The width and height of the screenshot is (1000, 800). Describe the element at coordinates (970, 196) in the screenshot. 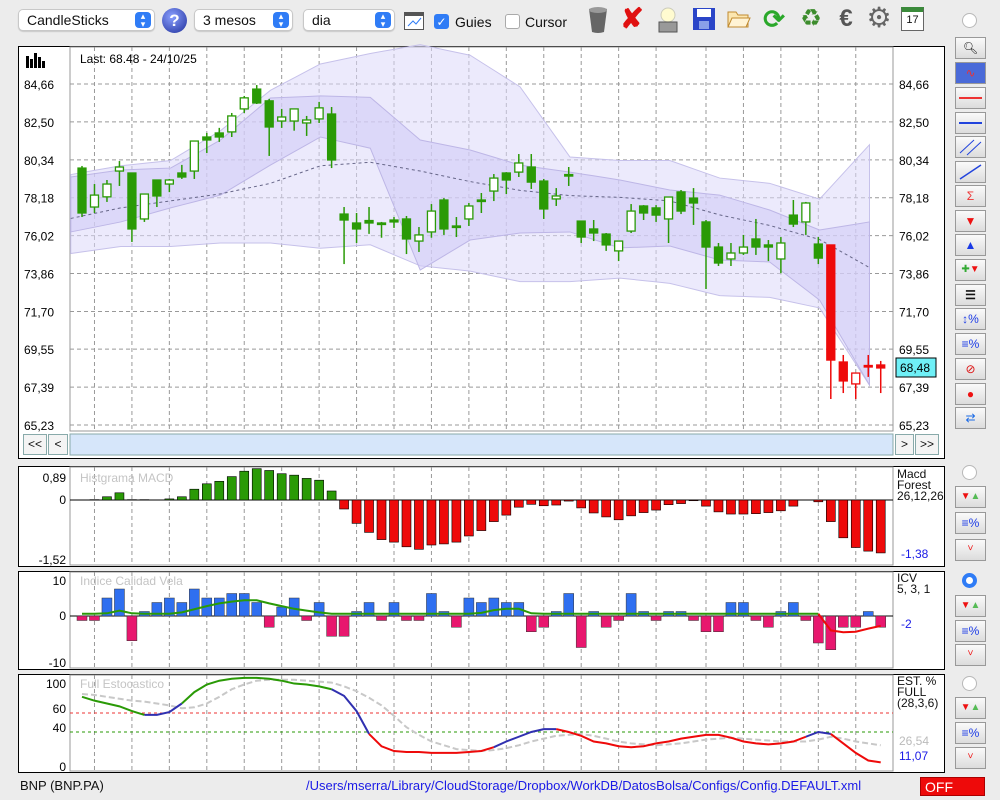

I see `fibonacci-button: Σ` at that location.